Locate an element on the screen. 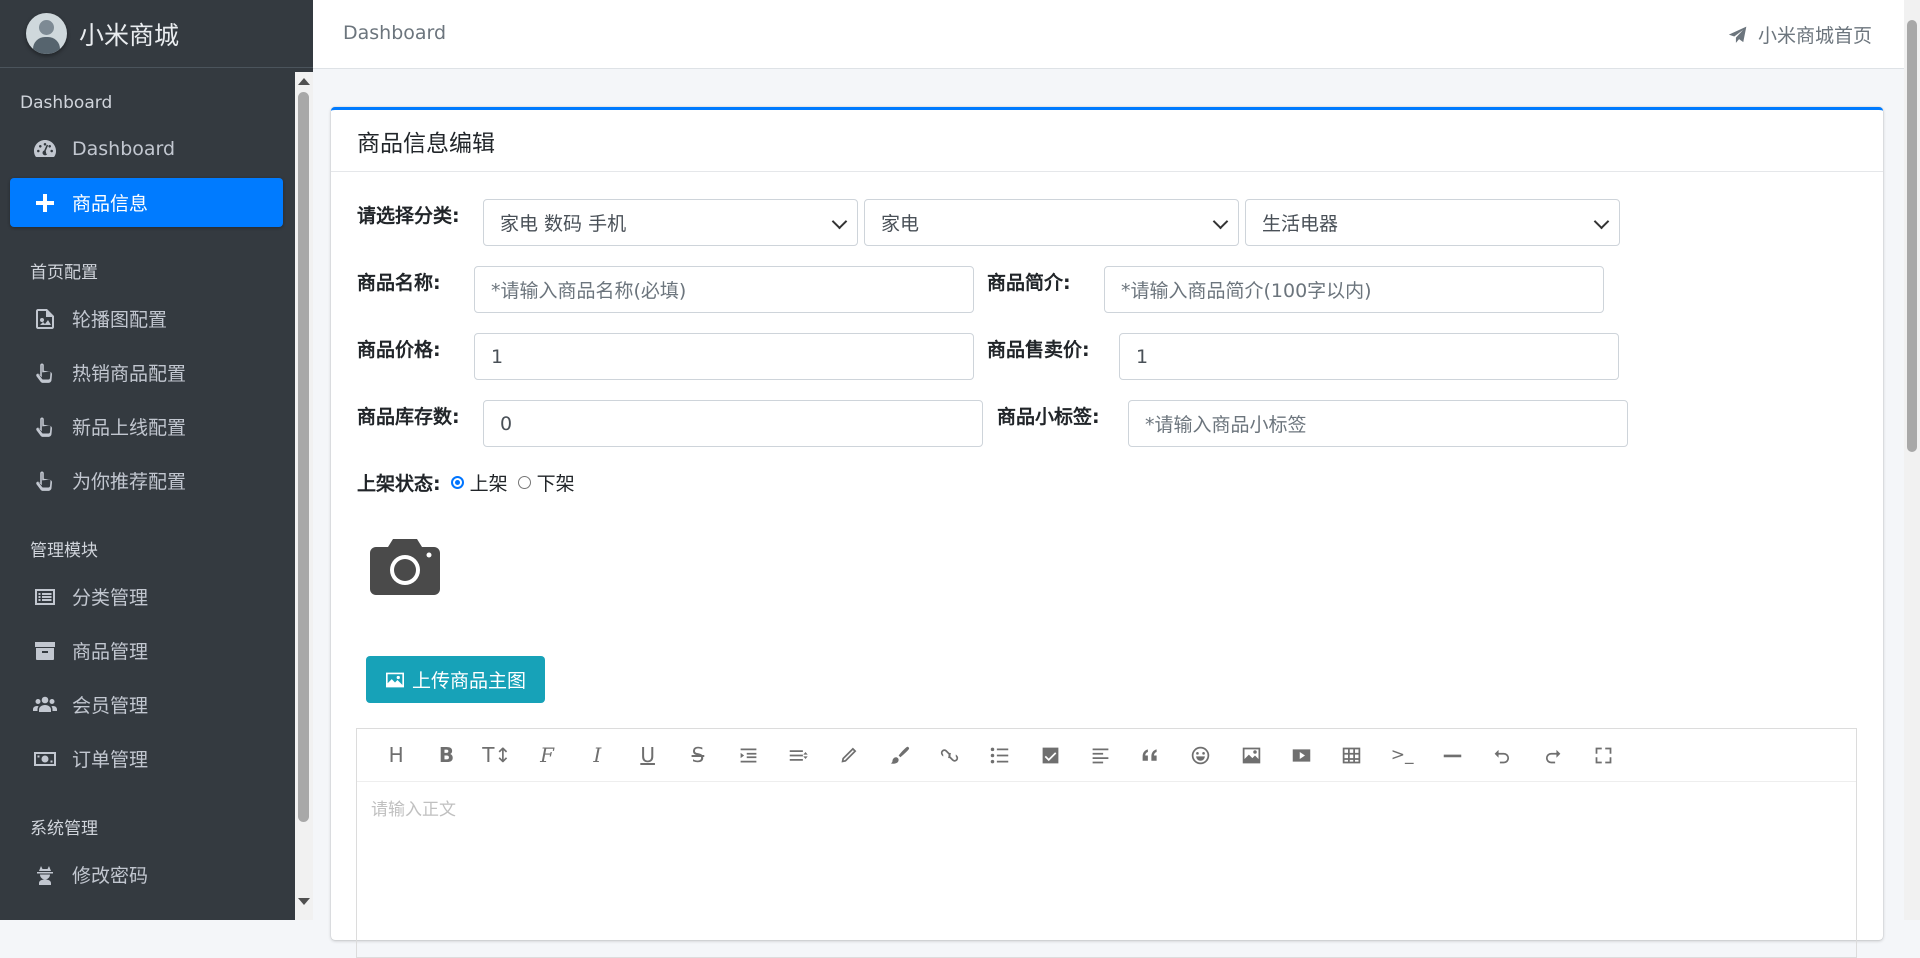  sidebar-item-dashboard: Dashboard is located at coordinates (146, 148).